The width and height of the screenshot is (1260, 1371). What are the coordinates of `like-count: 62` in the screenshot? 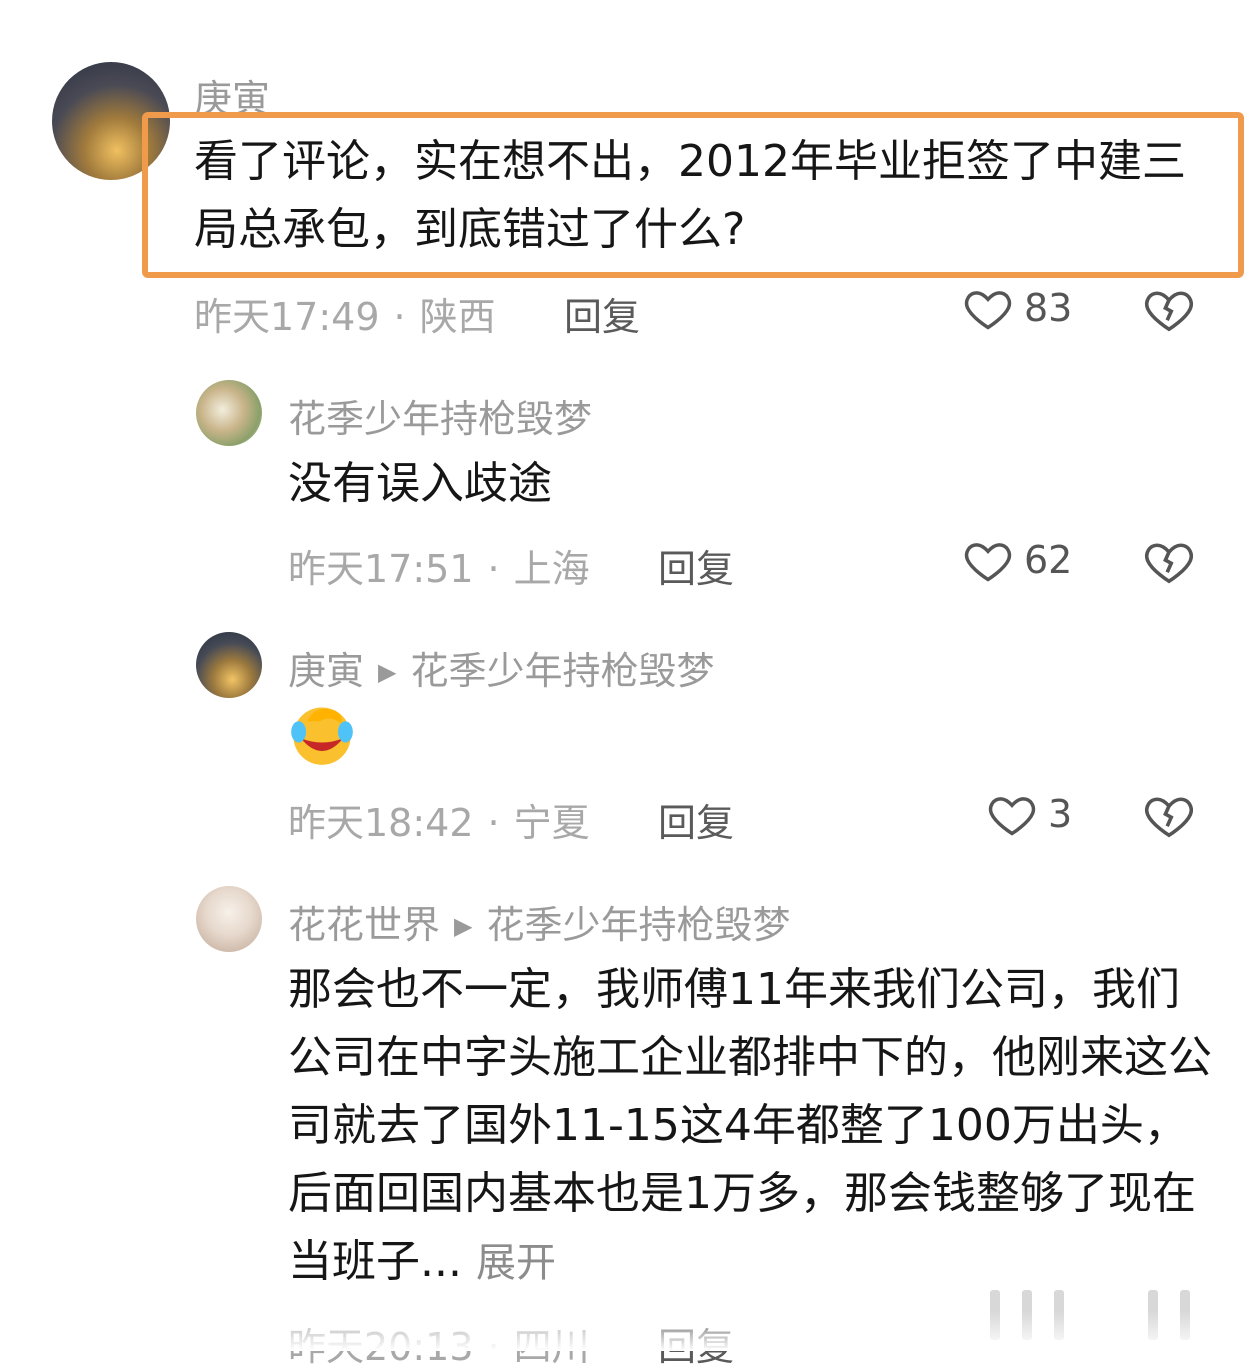 It's located at (1048, 560).